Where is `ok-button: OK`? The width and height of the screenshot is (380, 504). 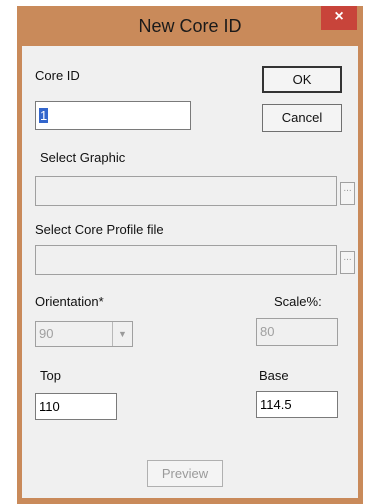 ok-button: OK is located at coordinates (302, 79).